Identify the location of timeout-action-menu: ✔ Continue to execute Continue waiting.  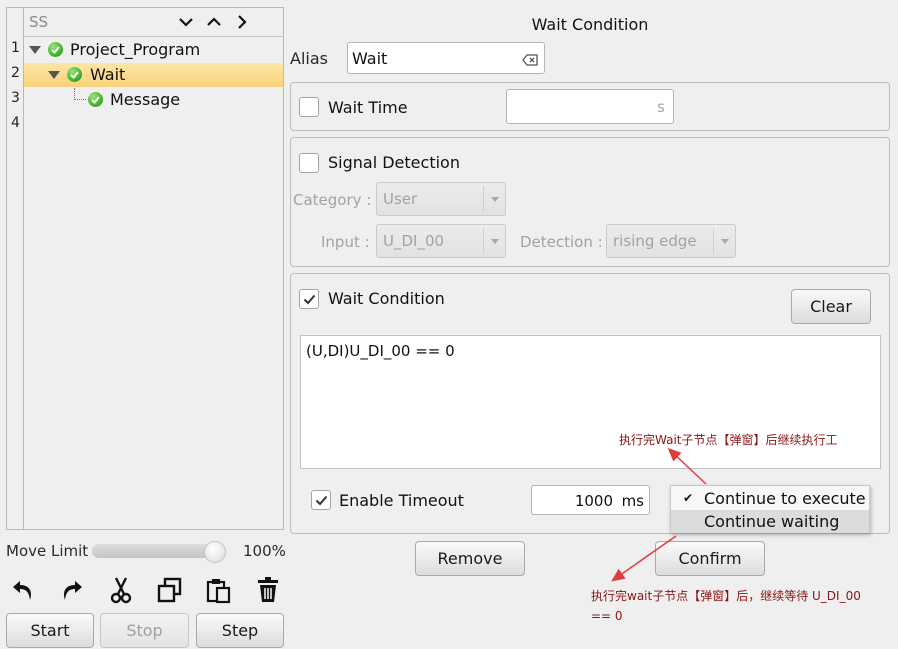
(770, 509).